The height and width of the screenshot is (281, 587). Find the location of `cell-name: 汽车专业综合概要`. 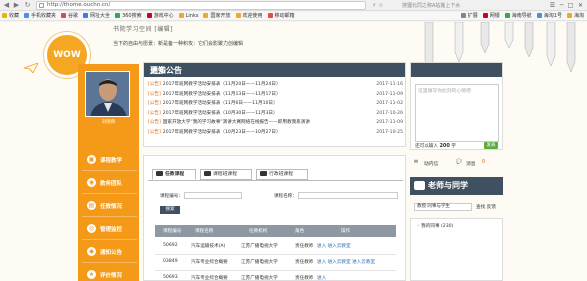

cell-name: 汽车专业综合概要 is located at coordinates (209, 278).